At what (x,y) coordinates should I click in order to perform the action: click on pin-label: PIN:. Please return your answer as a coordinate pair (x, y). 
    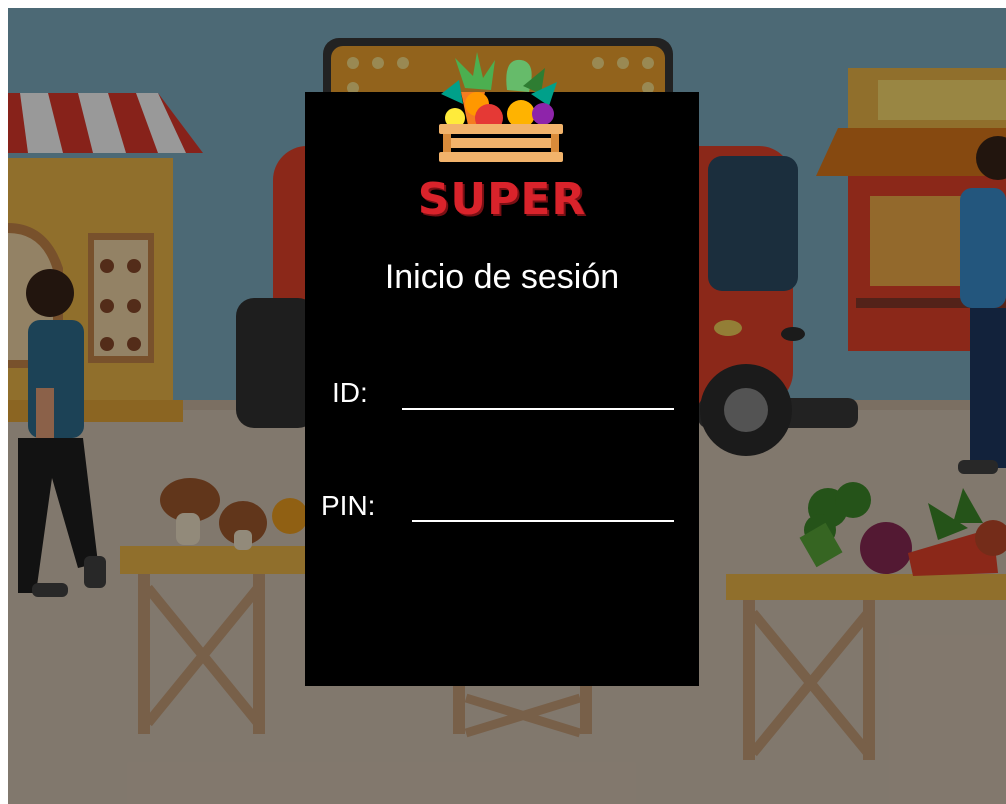
    Looking at the image, I should click on (348, 505).